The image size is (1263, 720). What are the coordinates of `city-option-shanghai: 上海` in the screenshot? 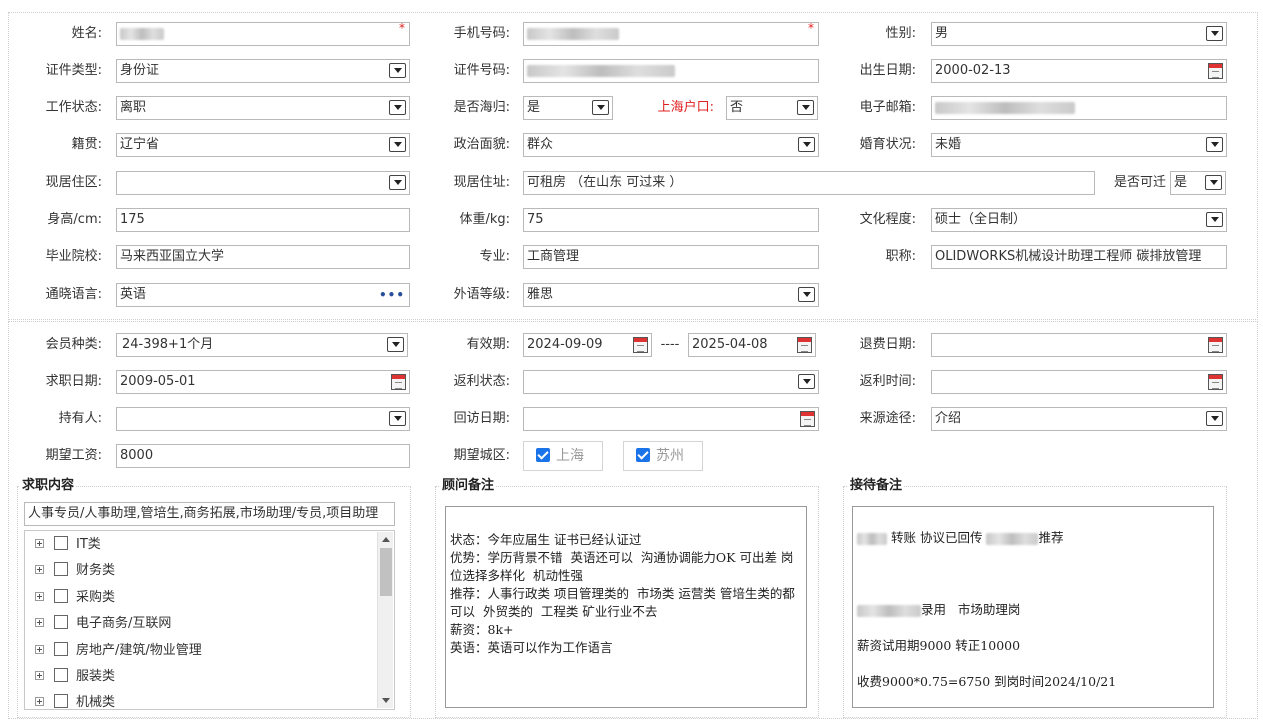 It's located at (563, 456).